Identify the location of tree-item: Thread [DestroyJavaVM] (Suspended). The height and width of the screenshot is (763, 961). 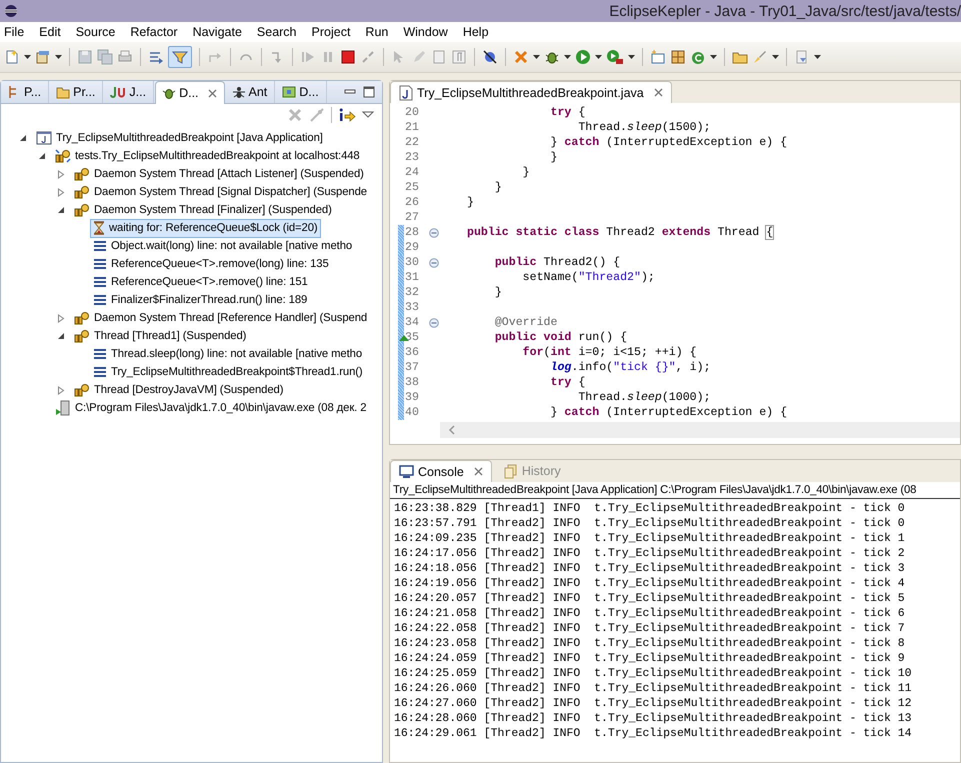
(178, 390).